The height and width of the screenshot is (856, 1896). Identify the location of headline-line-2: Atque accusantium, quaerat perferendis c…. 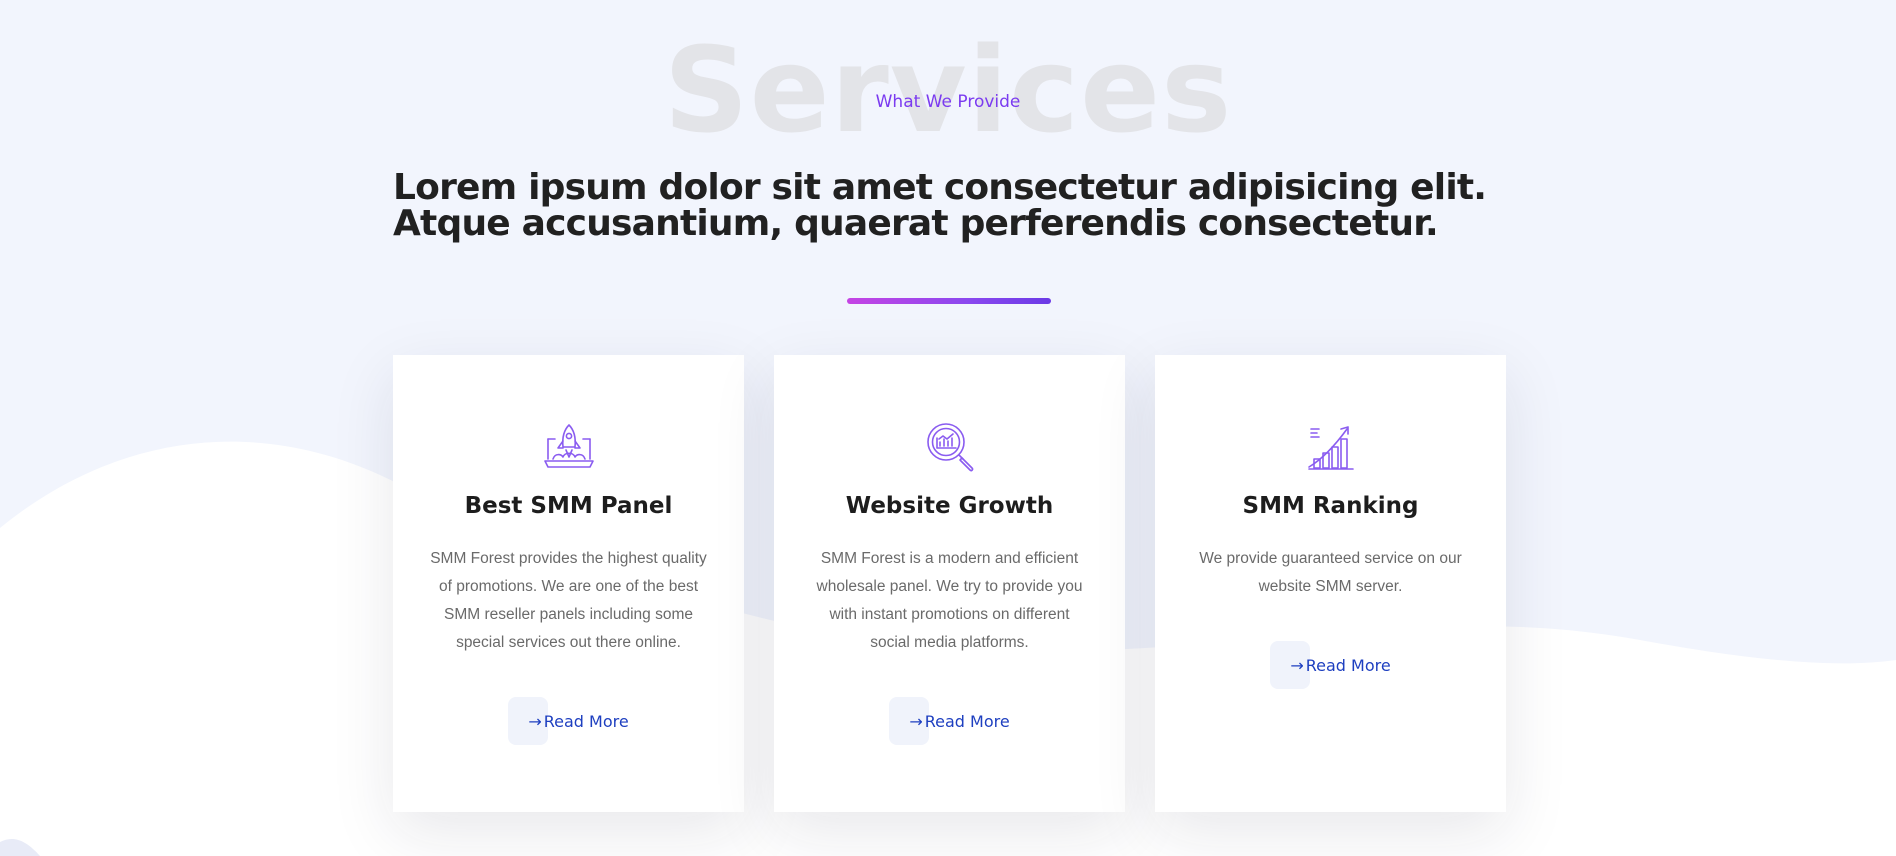
(916, 223).